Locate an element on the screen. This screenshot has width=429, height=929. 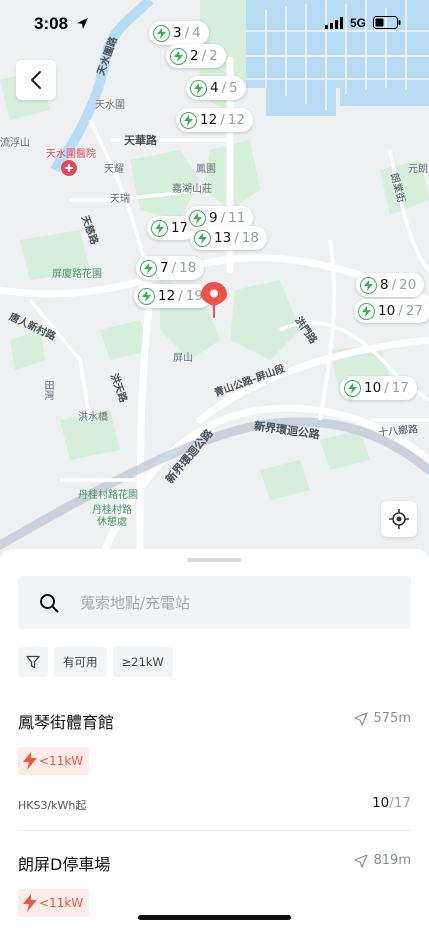
status-bar: 3:08 5G is located at coordinates (214, 23).